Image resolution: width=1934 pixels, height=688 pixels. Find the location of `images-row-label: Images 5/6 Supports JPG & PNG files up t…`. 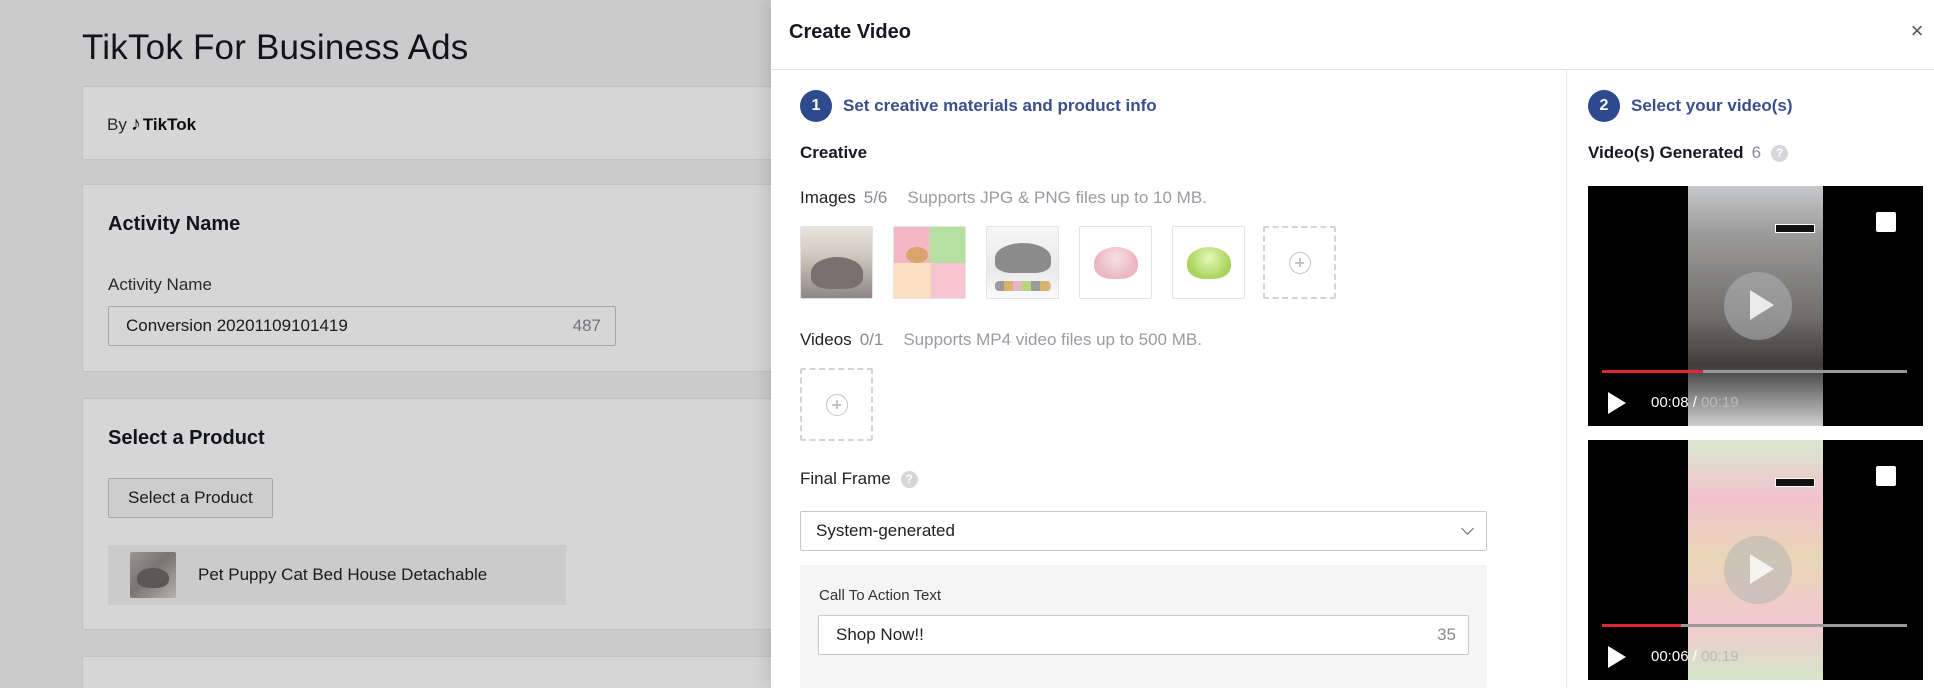

images-row-label: Images 5/6 Supports JPG & PNG files up t… is located at coordinates (1003, 198).